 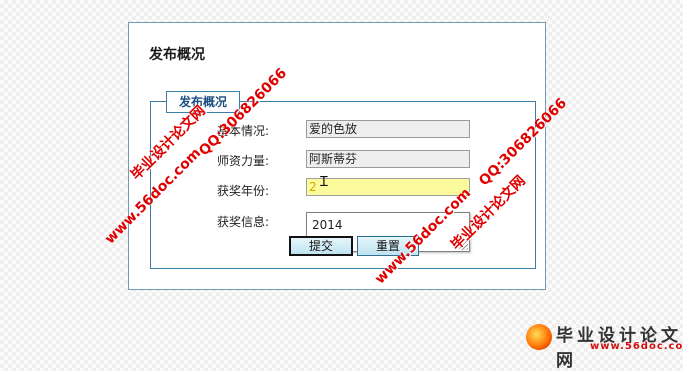 What do you see at coordinates (539, 337) in the screenshot?
I see `site-logo-icon` at bounding box center [539, 337].